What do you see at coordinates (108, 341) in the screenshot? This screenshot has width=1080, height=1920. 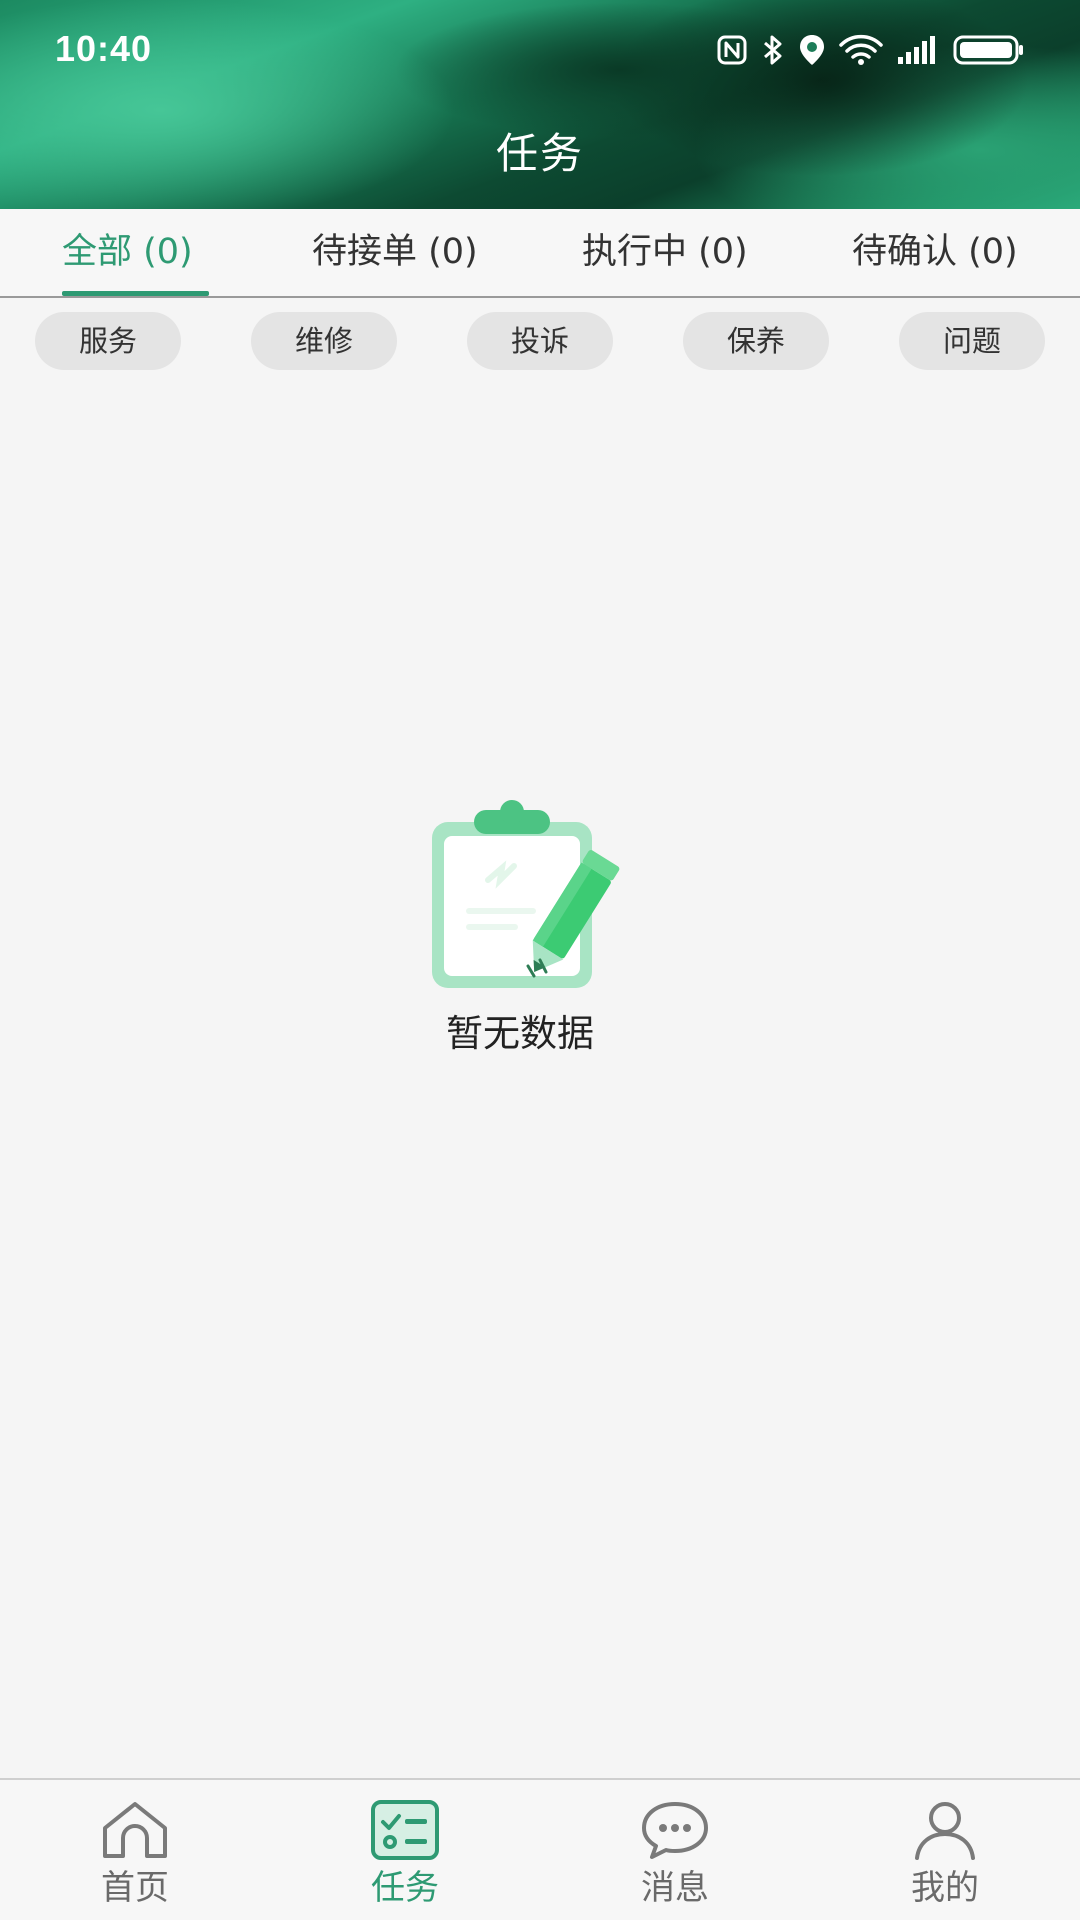 I see `filter-chip-service: 服务` at bounding box center [108, 341].